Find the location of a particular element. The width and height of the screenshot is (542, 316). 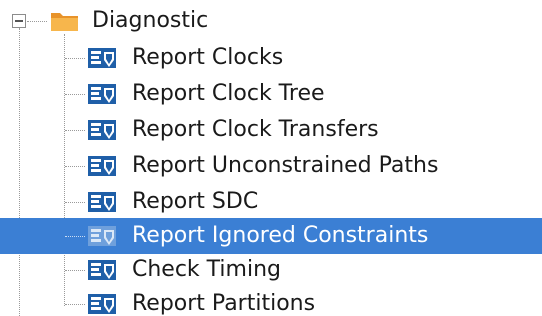

collapse-toggle is located at coordinates (19, 21).